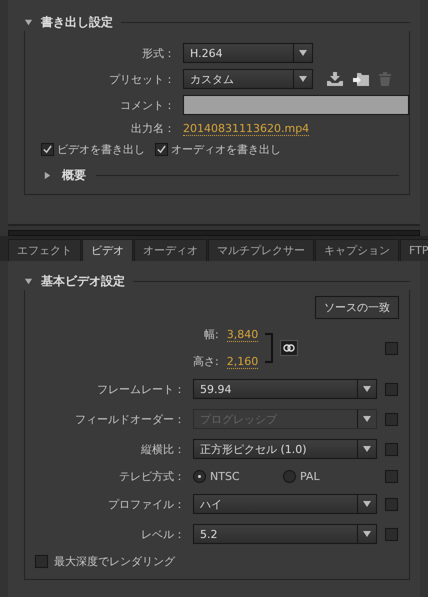 This screenshot has width=428, height=597. Describe the element at coordinates (83, 281) in the screenshot. I see `section-title: 基本ビデオ設定` at that location.